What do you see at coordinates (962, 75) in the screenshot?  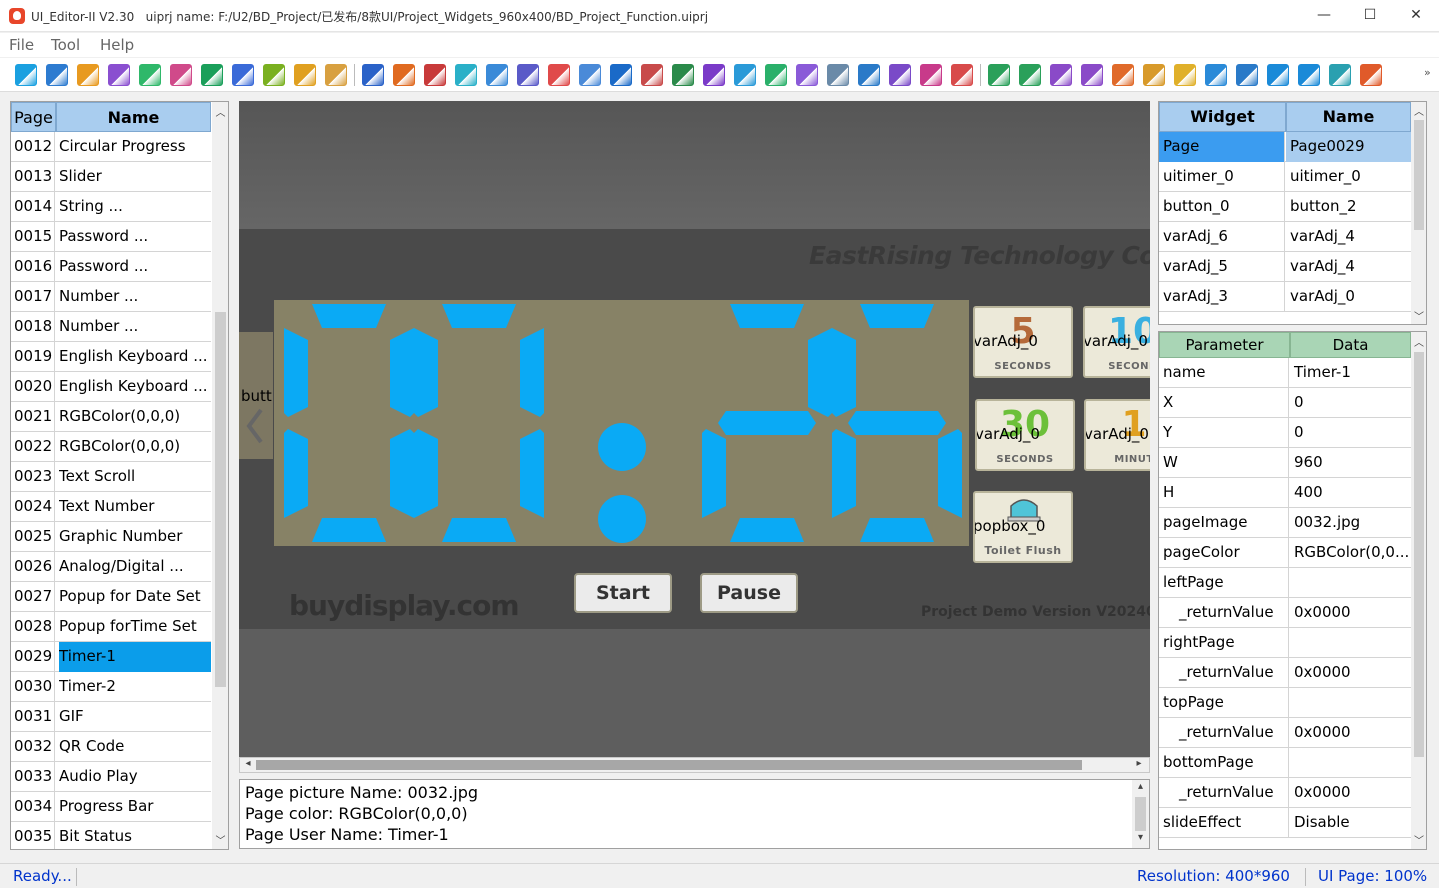 I see `record-icon` at bounding box center [962, 75].